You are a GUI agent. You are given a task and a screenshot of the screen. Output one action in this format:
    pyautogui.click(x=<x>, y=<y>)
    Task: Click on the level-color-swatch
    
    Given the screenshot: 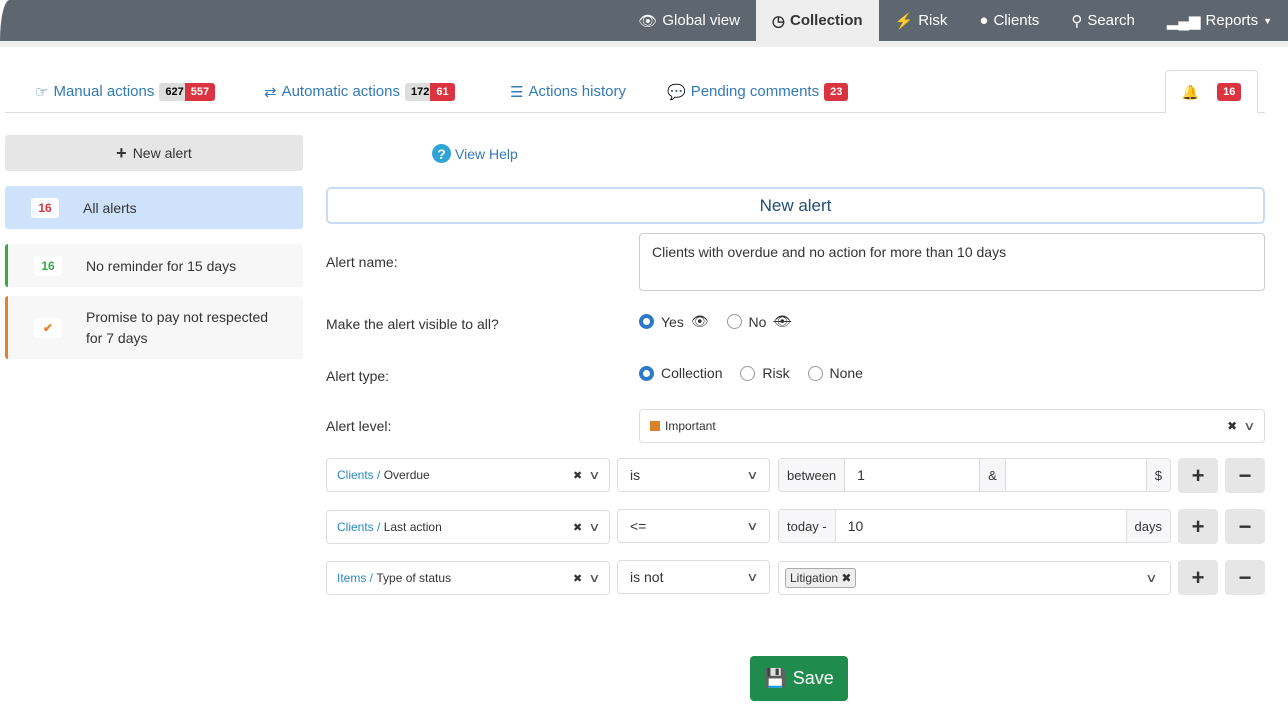 What is the action you would take?
    pyautogui.click(x=655, y=426)
    